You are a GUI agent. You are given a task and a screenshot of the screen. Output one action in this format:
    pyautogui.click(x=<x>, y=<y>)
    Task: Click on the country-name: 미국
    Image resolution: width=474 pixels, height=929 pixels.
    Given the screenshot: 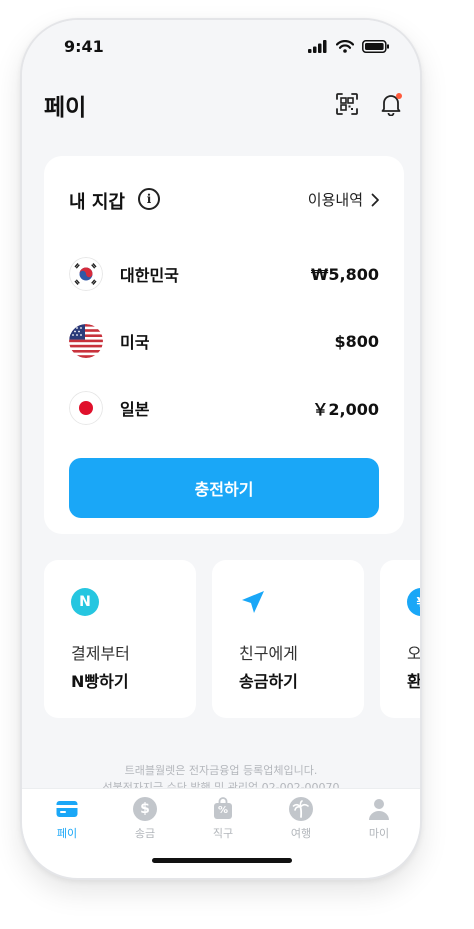 What is the action you would take?
    pyautogui.click(x=135, y=342)
    